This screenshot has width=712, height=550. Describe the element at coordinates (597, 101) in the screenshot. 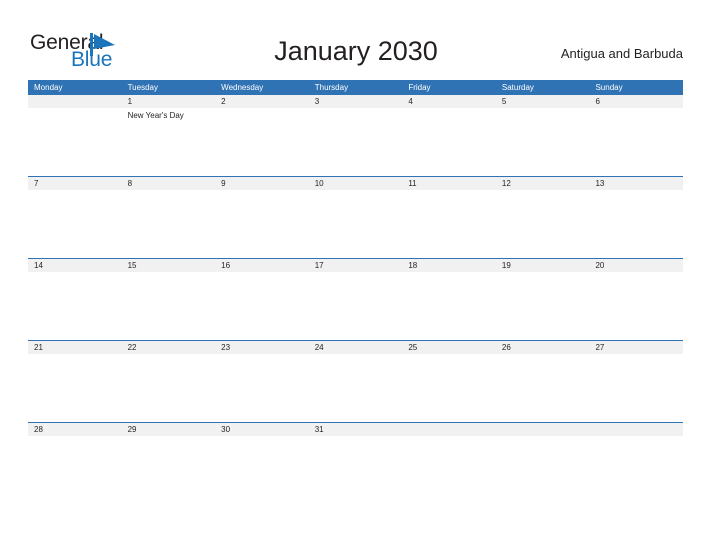

I see `day-number: 6` at that location.